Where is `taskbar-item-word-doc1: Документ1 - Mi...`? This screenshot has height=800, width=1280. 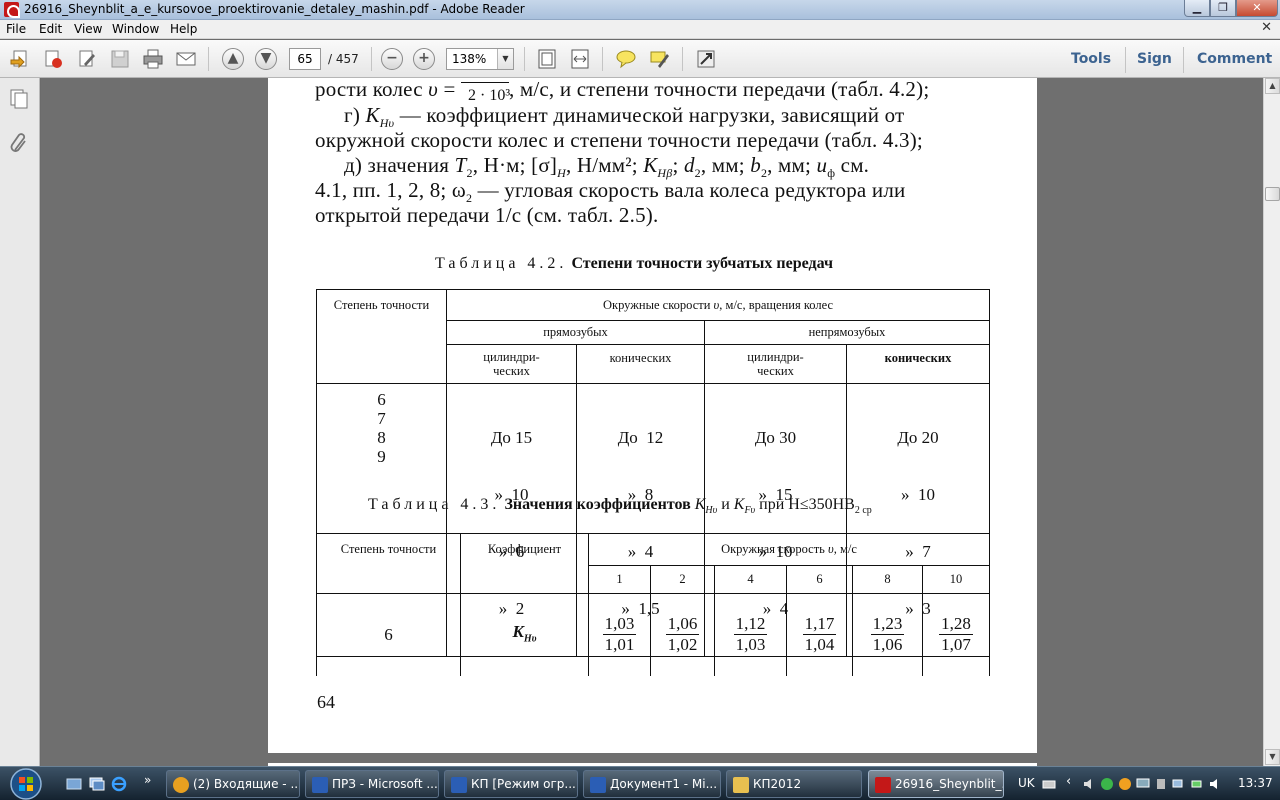 taskbar-item-word-doc1: Документ1 - Mi... is located at coordinates (652, 784).